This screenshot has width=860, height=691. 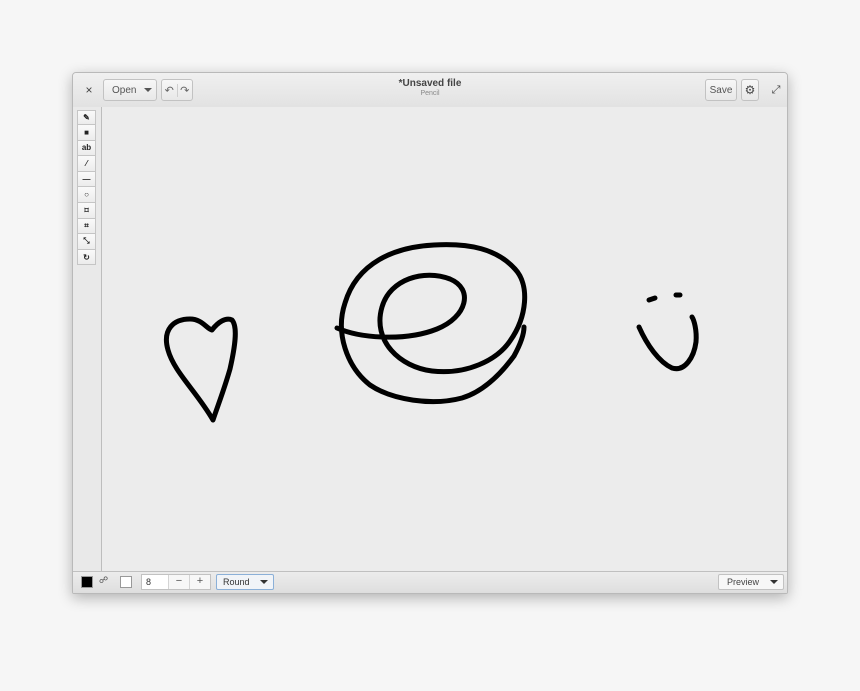 I want to click on main-color-swatch, so click(x=87, y=582).